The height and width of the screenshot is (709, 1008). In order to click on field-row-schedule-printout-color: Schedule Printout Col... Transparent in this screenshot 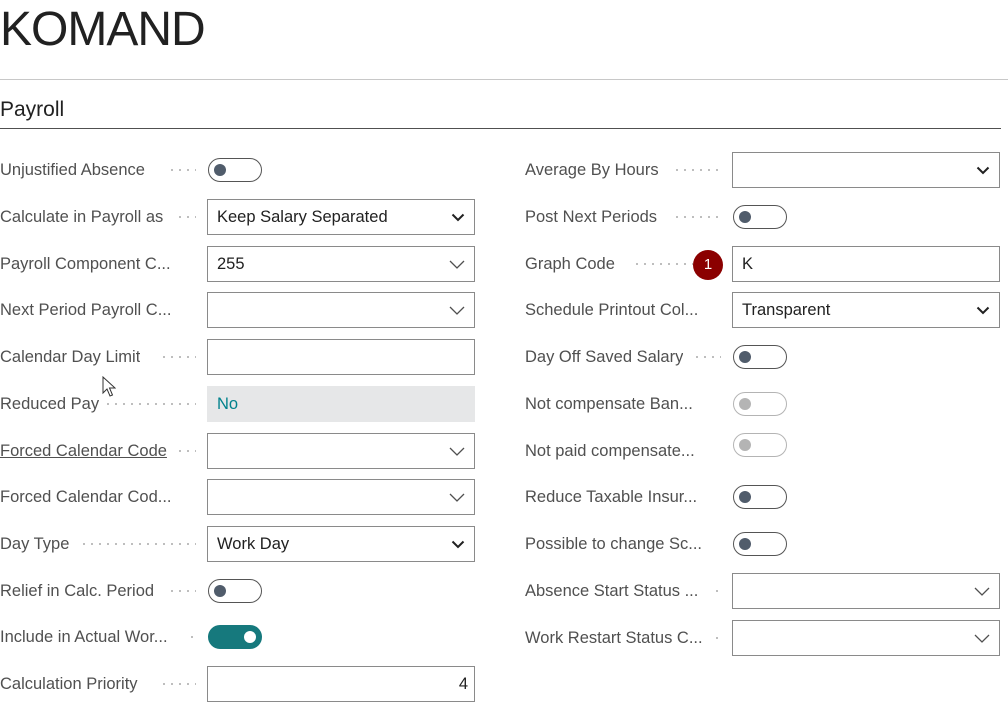, I will do `click(765, 310)`.